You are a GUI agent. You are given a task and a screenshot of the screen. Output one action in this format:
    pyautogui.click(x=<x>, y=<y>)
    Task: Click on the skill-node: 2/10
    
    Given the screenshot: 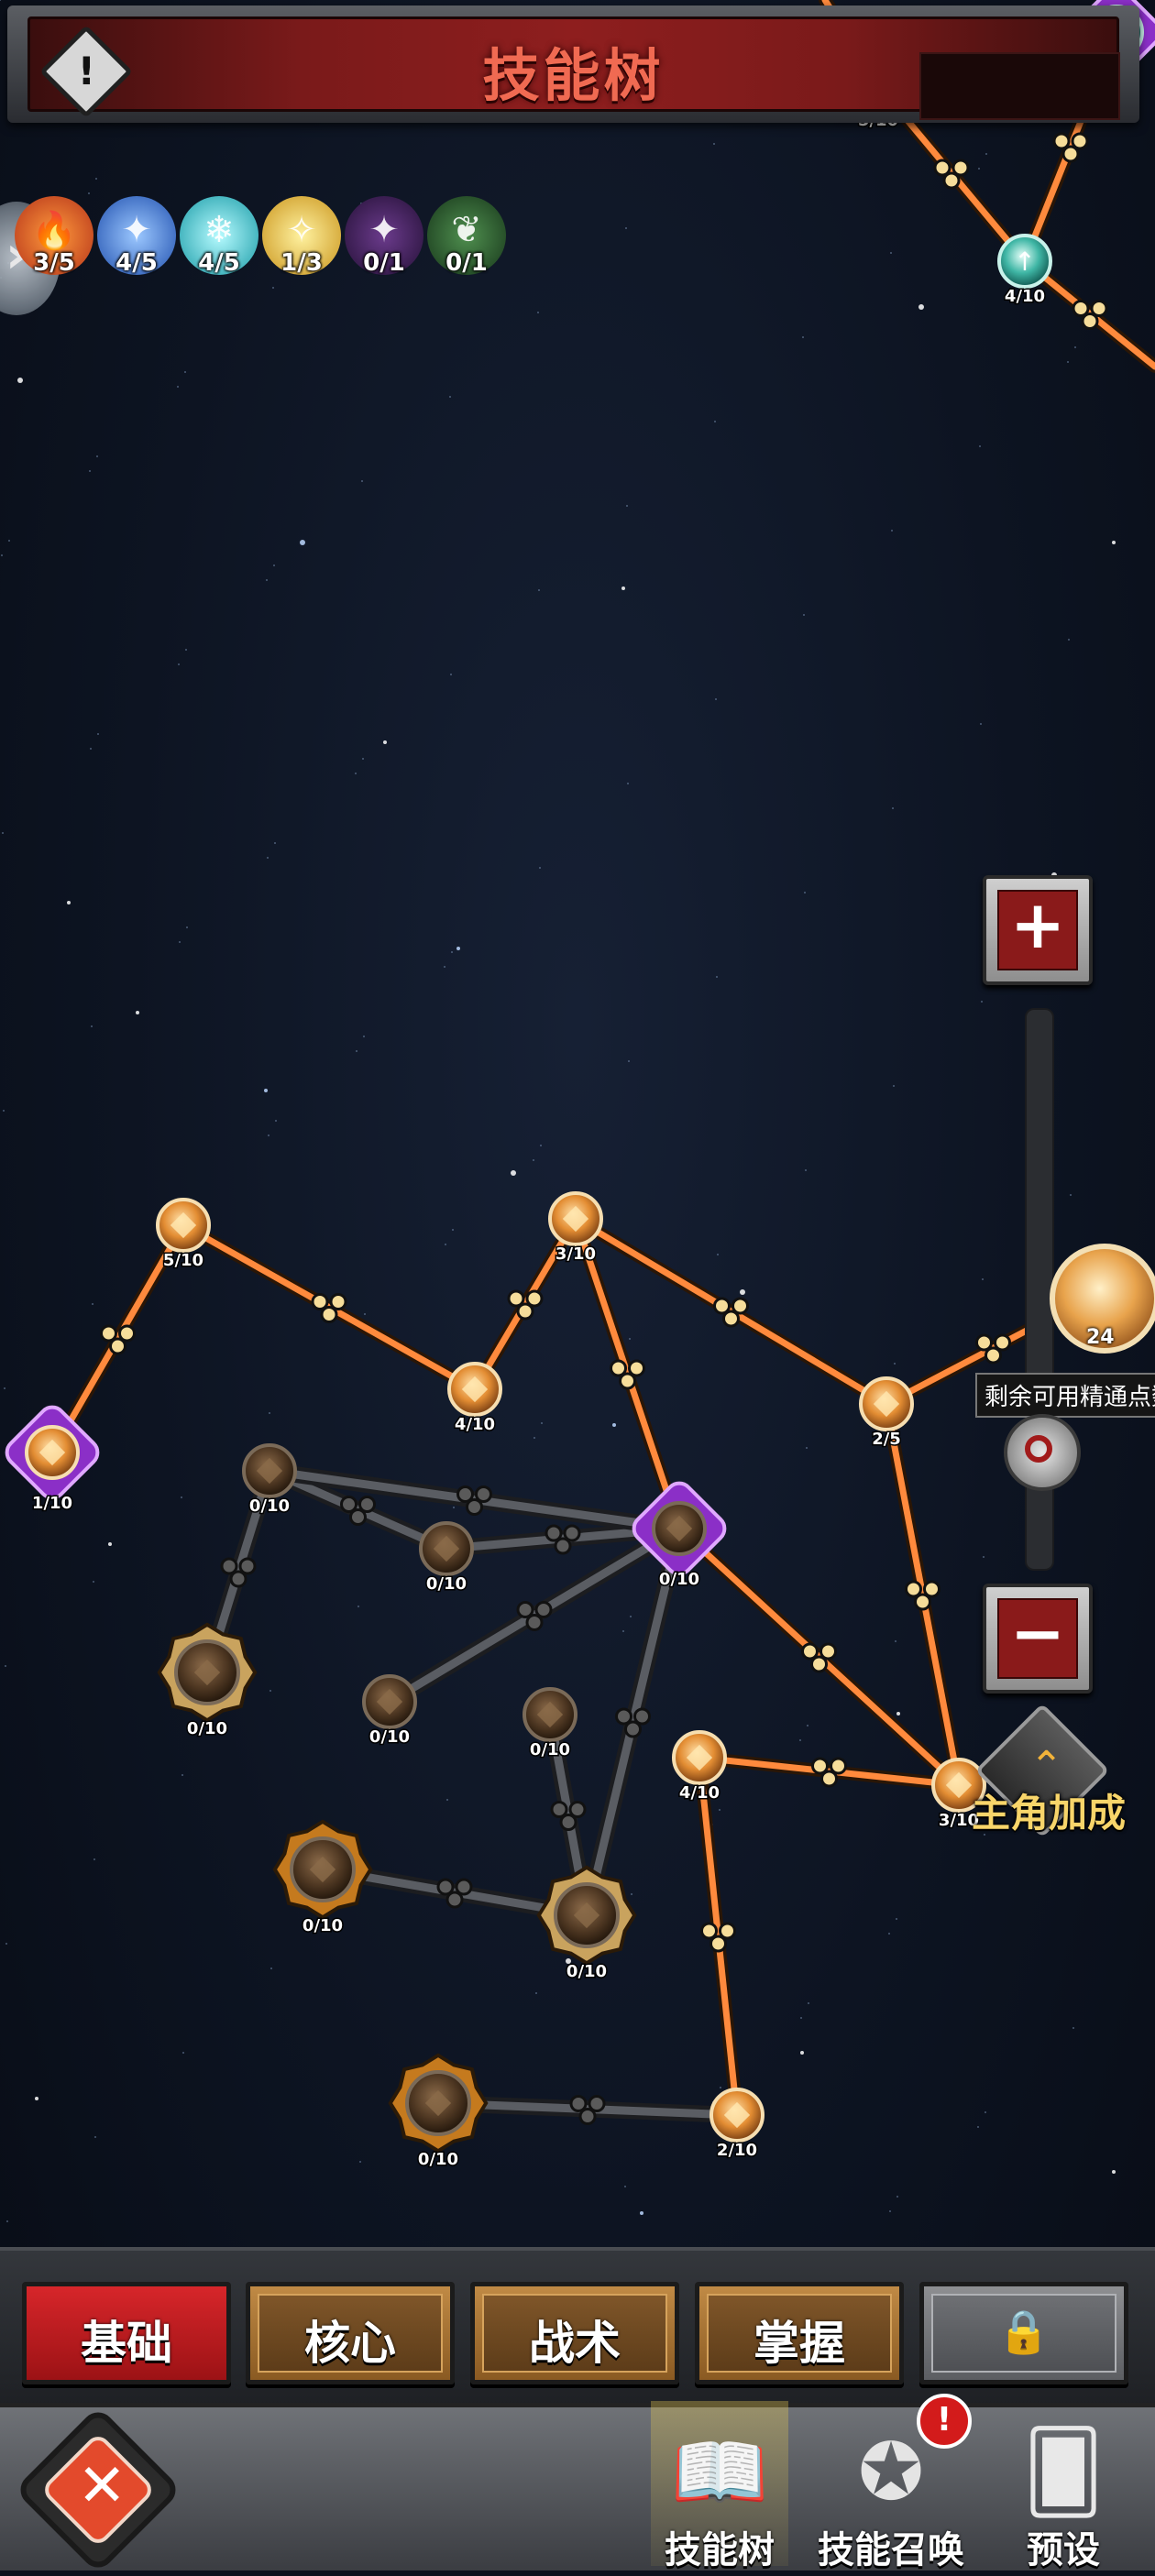 What is the action you would take?
    pyautogui.click(x=737, y=2125)
    